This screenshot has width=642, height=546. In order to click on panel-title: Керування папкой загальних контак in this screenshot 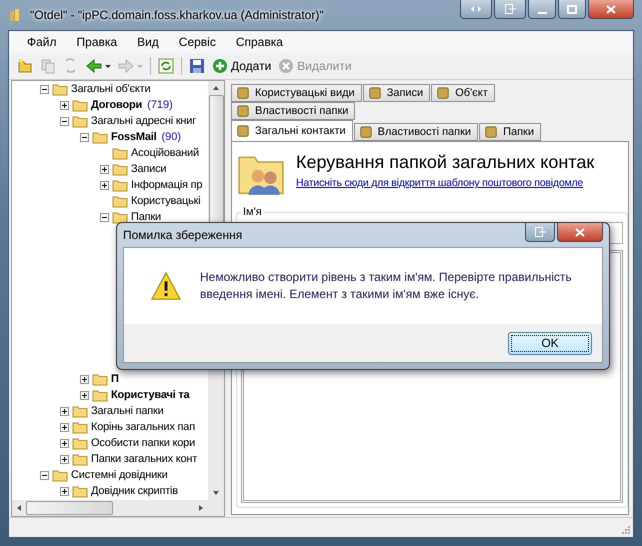, I will do `click(445, 162)`.